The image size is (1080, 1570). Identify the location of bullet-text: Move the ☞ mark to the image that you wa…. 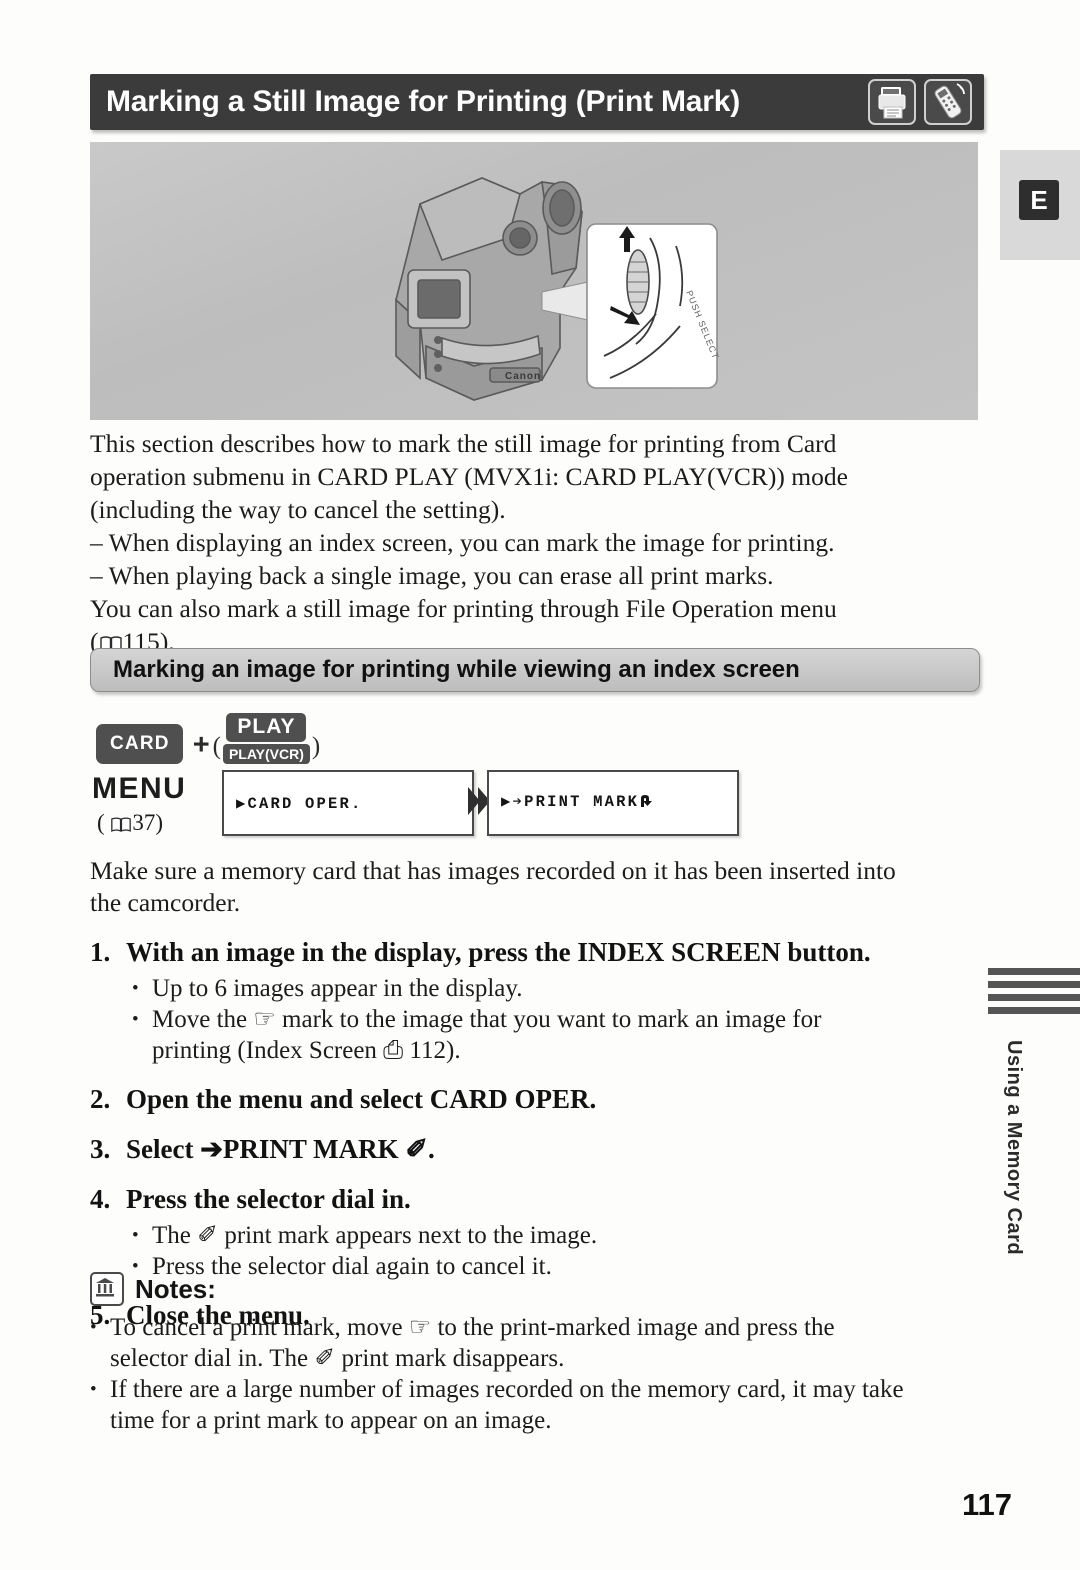
(486, 1035).